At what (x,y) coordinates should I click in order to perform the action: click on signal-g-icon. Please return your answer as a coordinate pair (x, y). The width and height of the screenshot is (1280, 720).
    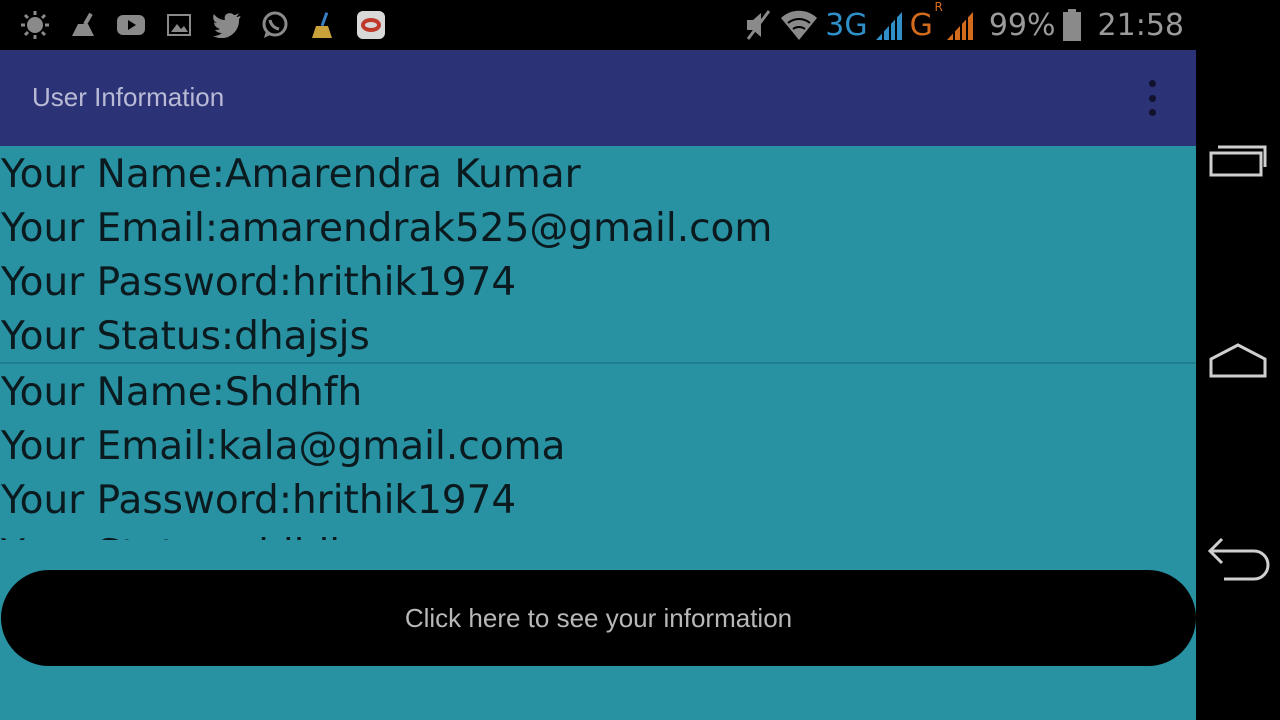
    Looking at the image, I should click on (960, 25).